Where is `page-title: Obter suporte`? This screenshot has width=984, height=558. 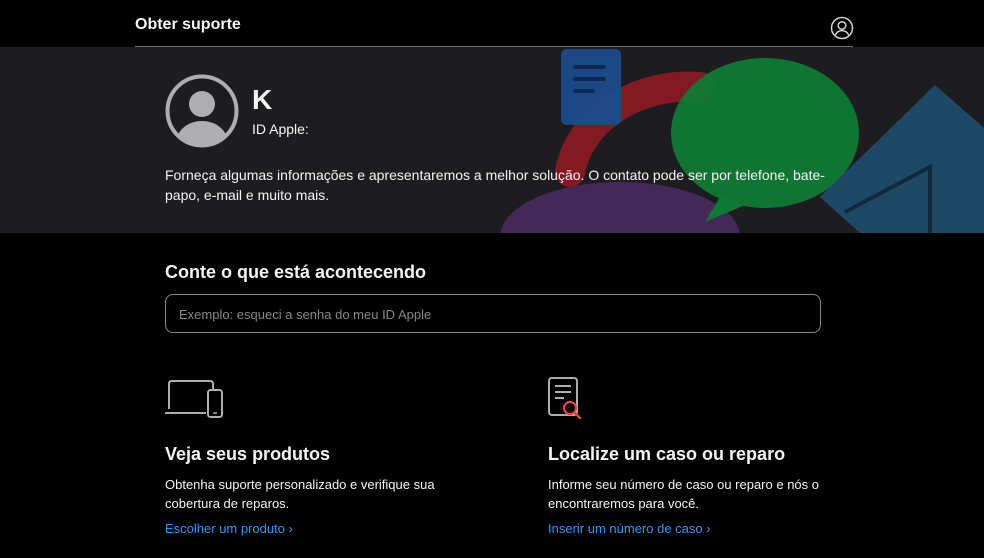 page-title: Obter suporte is located at coordinates (188, 24).